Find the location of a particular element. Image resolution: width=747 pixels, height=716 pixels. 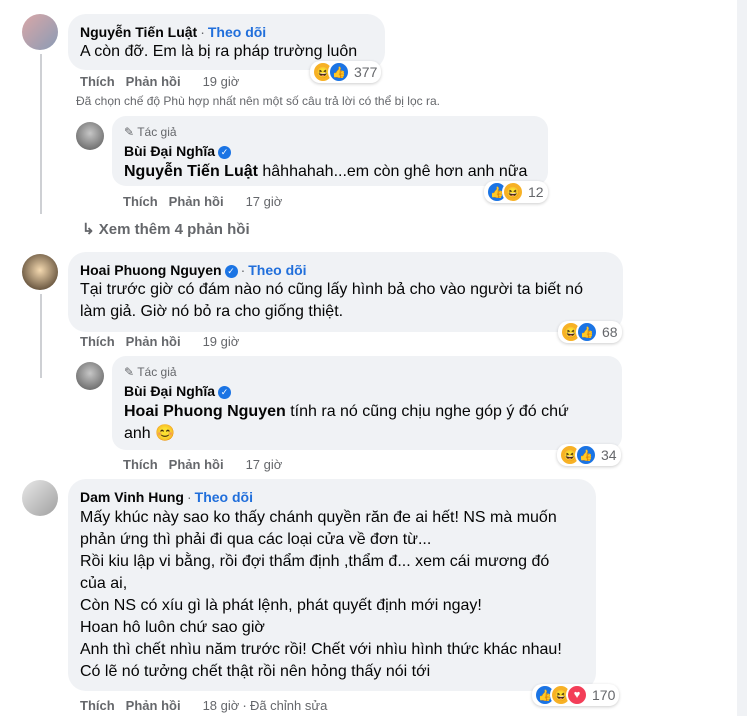

scrollbar is located at coordinates (742, 358).